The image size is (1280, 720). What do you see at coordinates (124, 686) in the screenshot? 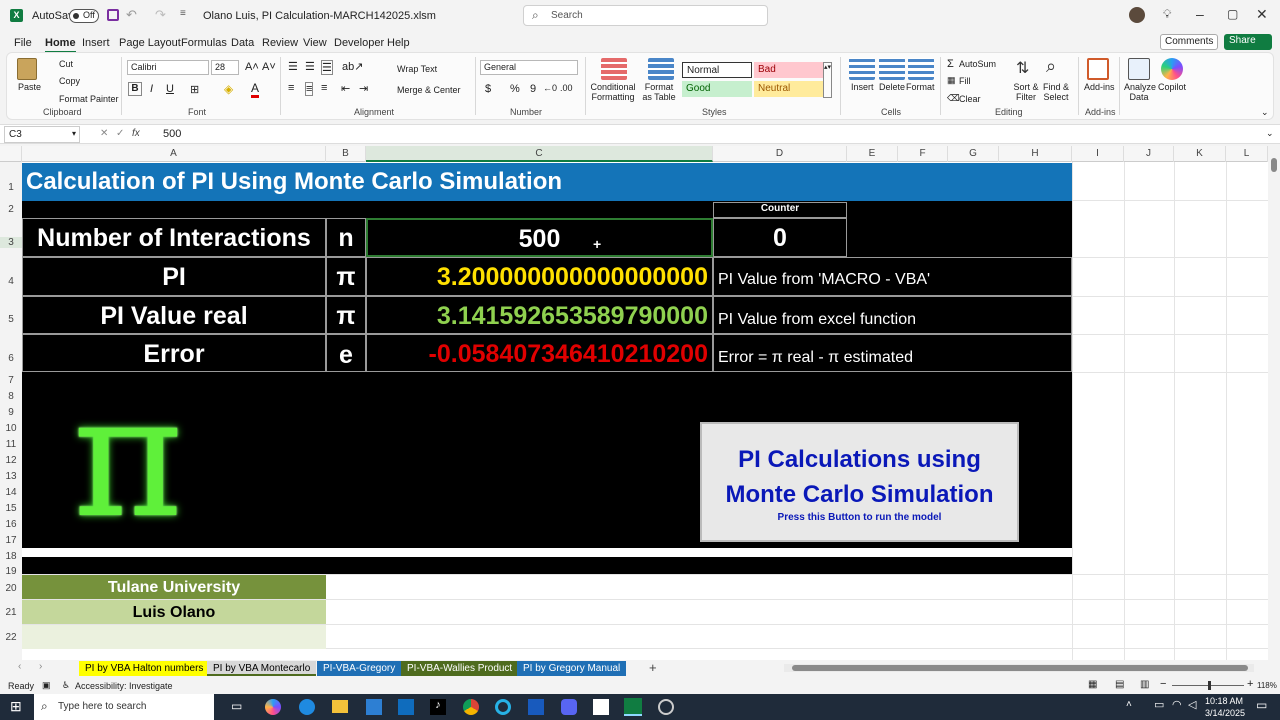
I see `accessibility-status: Accessibility: Investigate` at bounding box center [124, 686].